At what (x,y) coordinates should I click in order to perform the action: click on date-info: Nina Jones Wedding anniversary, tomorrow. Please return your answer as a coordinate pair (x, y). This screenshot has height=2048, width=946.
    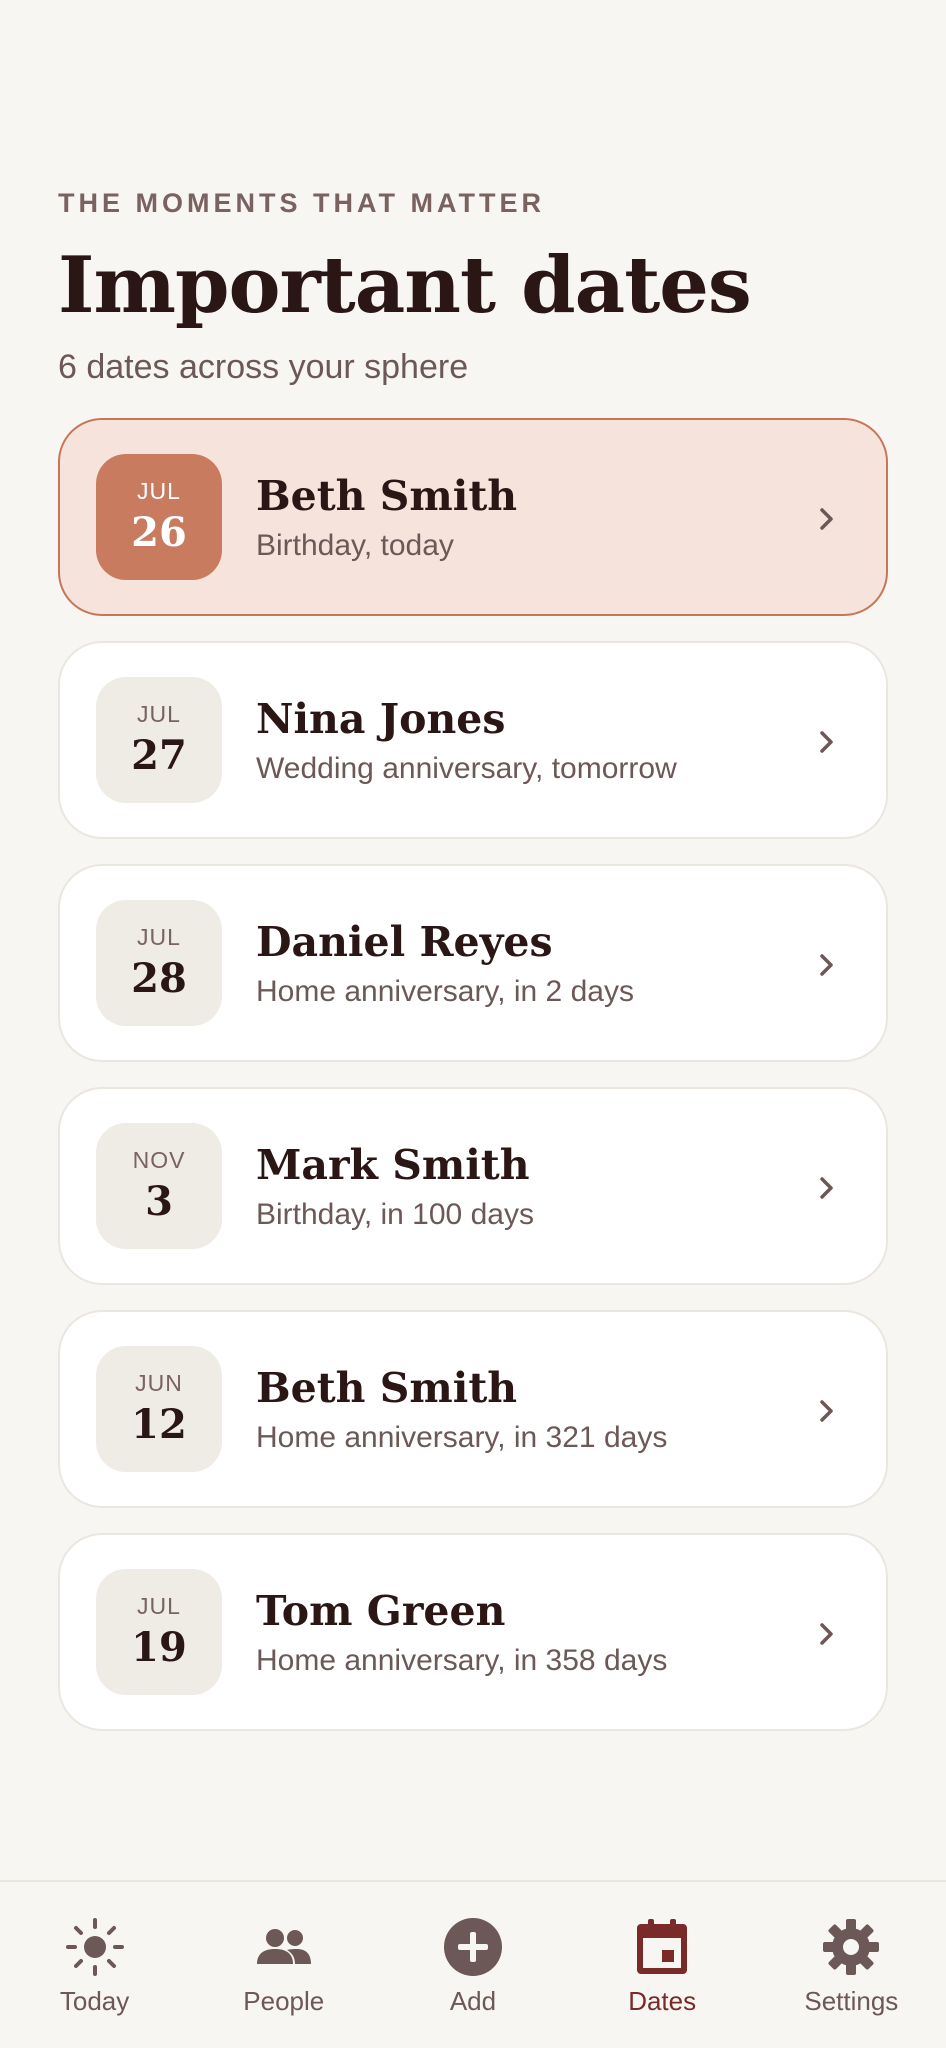
    Looking at the image, I should click on (466, 740).